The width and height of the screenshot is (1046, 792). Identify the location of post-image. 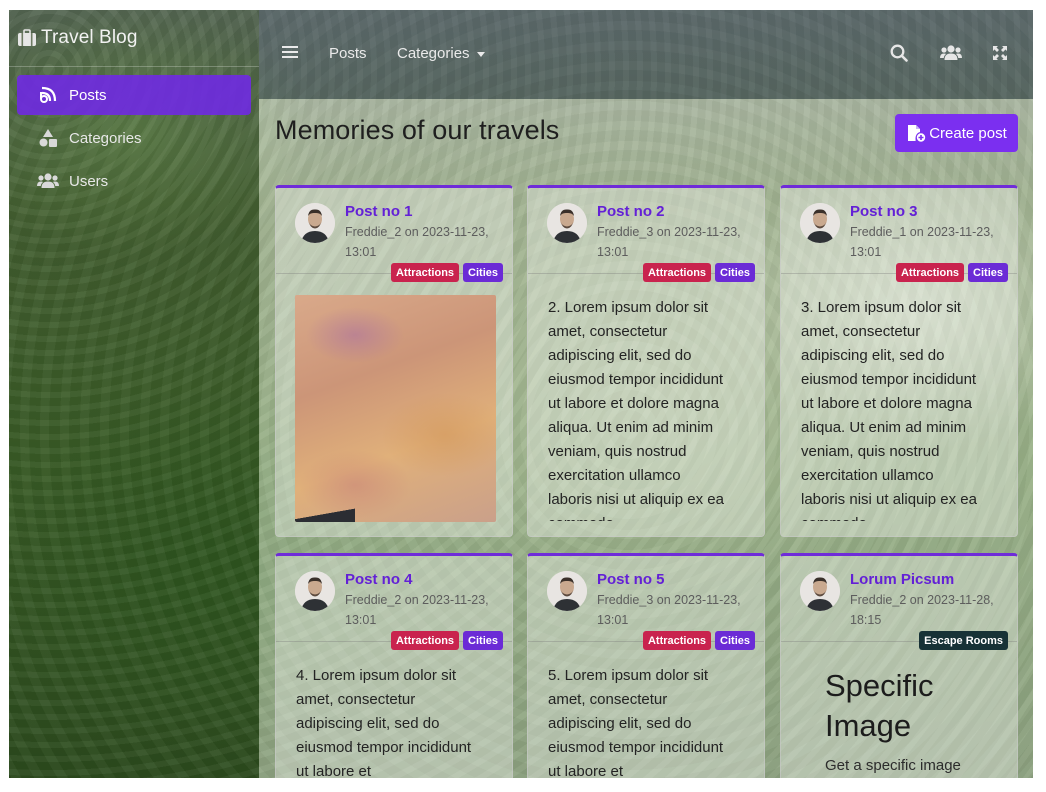
(395, 408).